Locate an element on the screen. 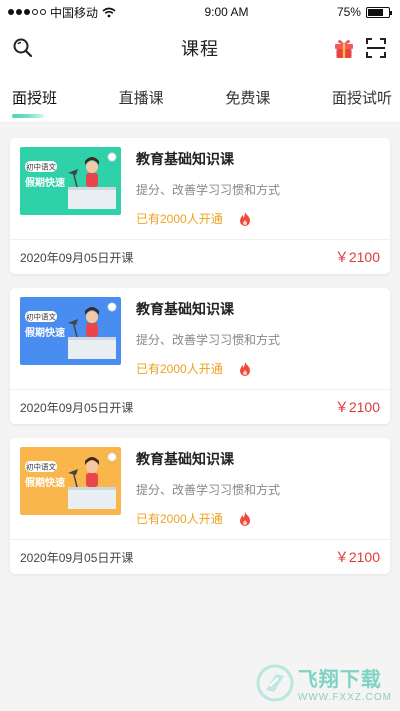 The height and width of the screenshot is (711, 400). tab-free: 免费课 is located at coordinates (247, 97).